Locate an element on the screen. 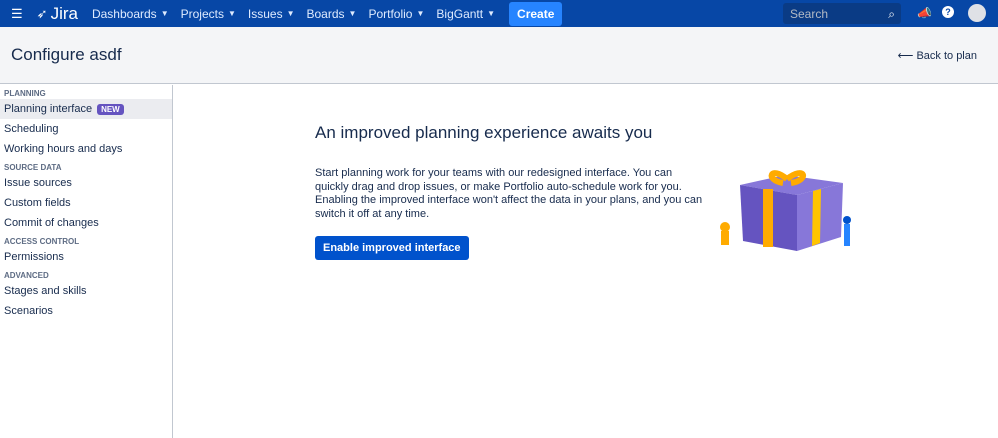 This screenshot has height=438, width=998. nav-biggantt: BigGantt ▼ is located at coordinates (465, 14).